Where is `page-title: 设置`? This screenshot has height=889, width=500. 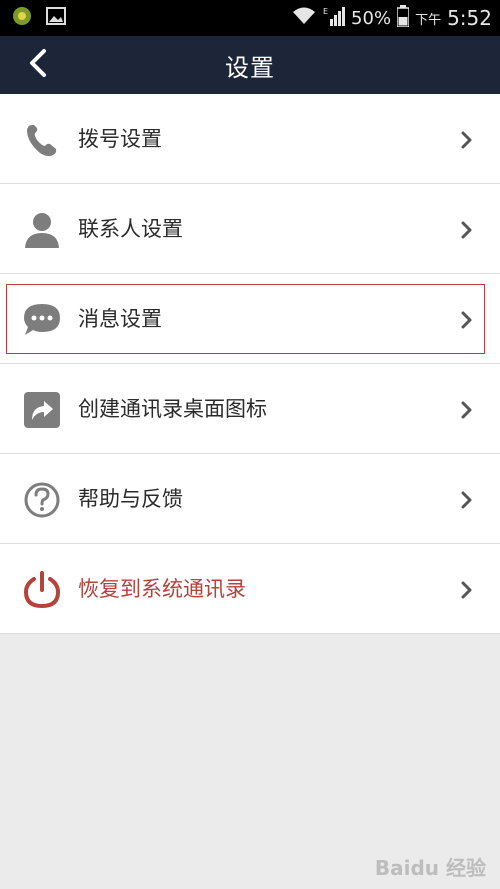 page-title: 设置 is located at coordinates (250, 67).